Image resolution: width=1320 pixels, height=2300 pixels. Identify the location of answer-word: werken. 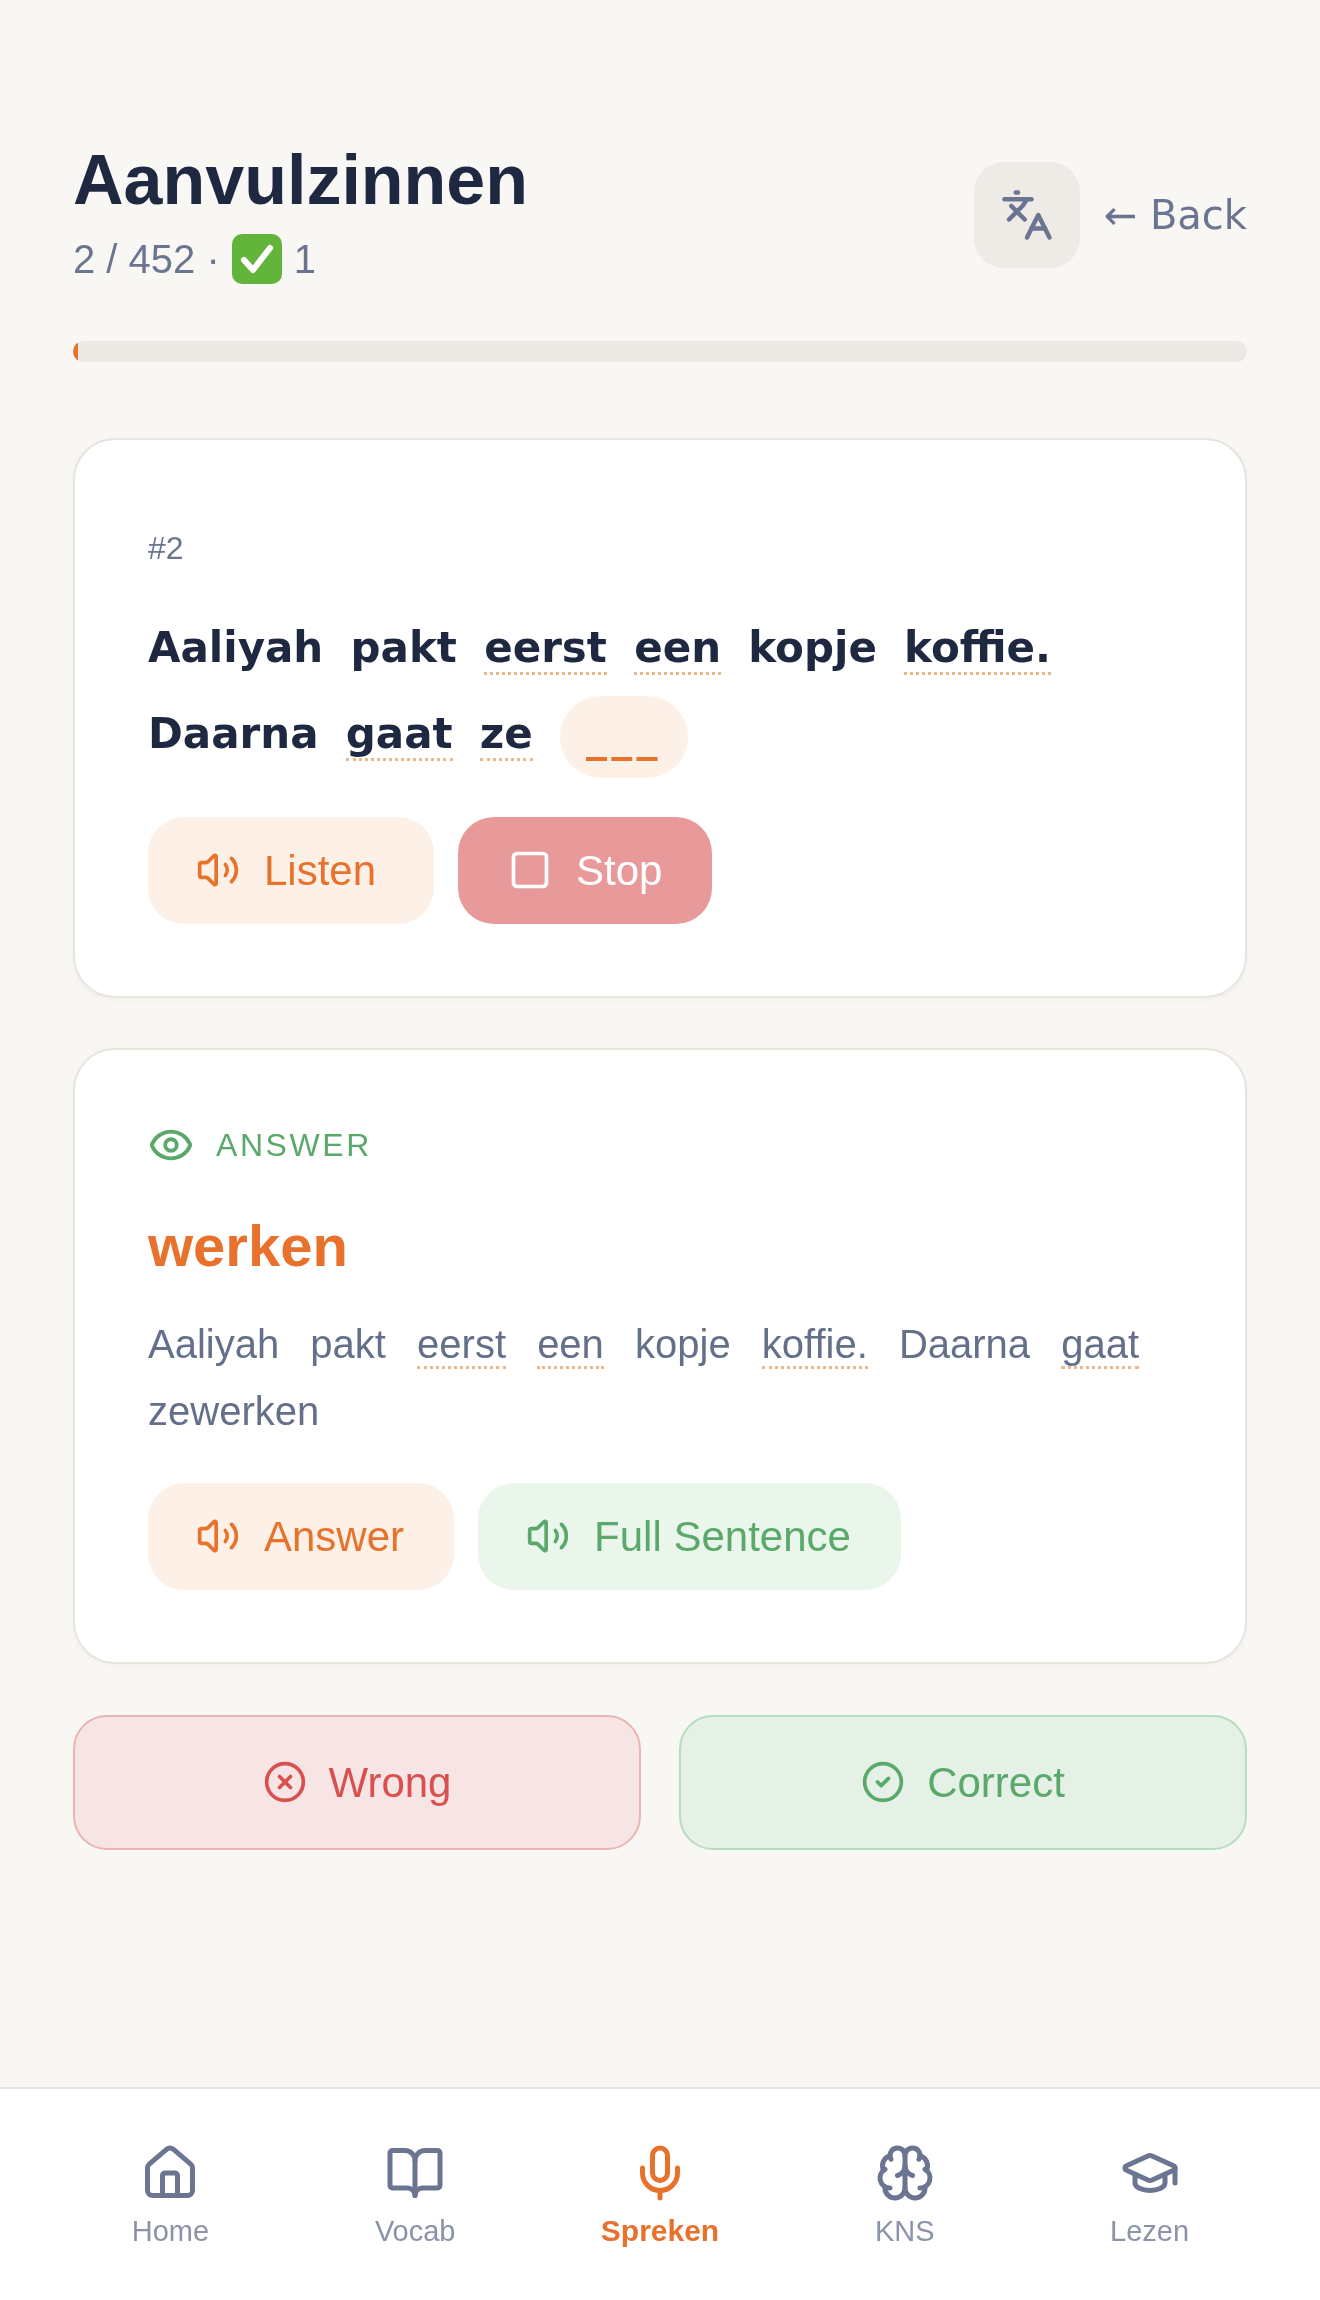
(248, 1245).